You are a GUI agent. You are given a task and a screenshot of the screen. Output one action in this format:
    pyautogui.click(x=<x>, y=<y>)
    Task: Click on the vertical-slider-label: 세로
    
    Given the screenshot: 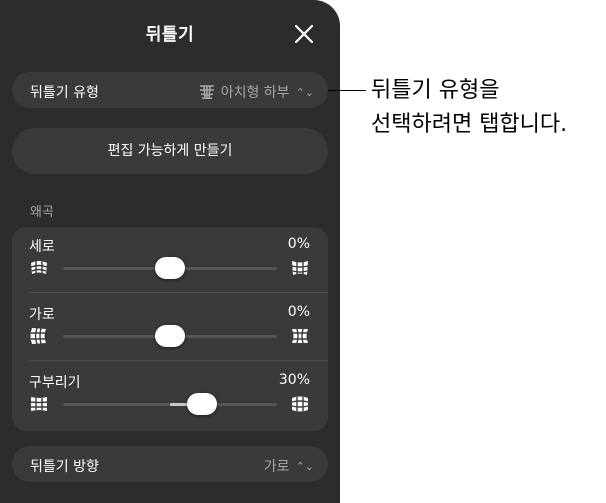 What is the action you would take?
    pyautogui.click(x=42, y=247)
    